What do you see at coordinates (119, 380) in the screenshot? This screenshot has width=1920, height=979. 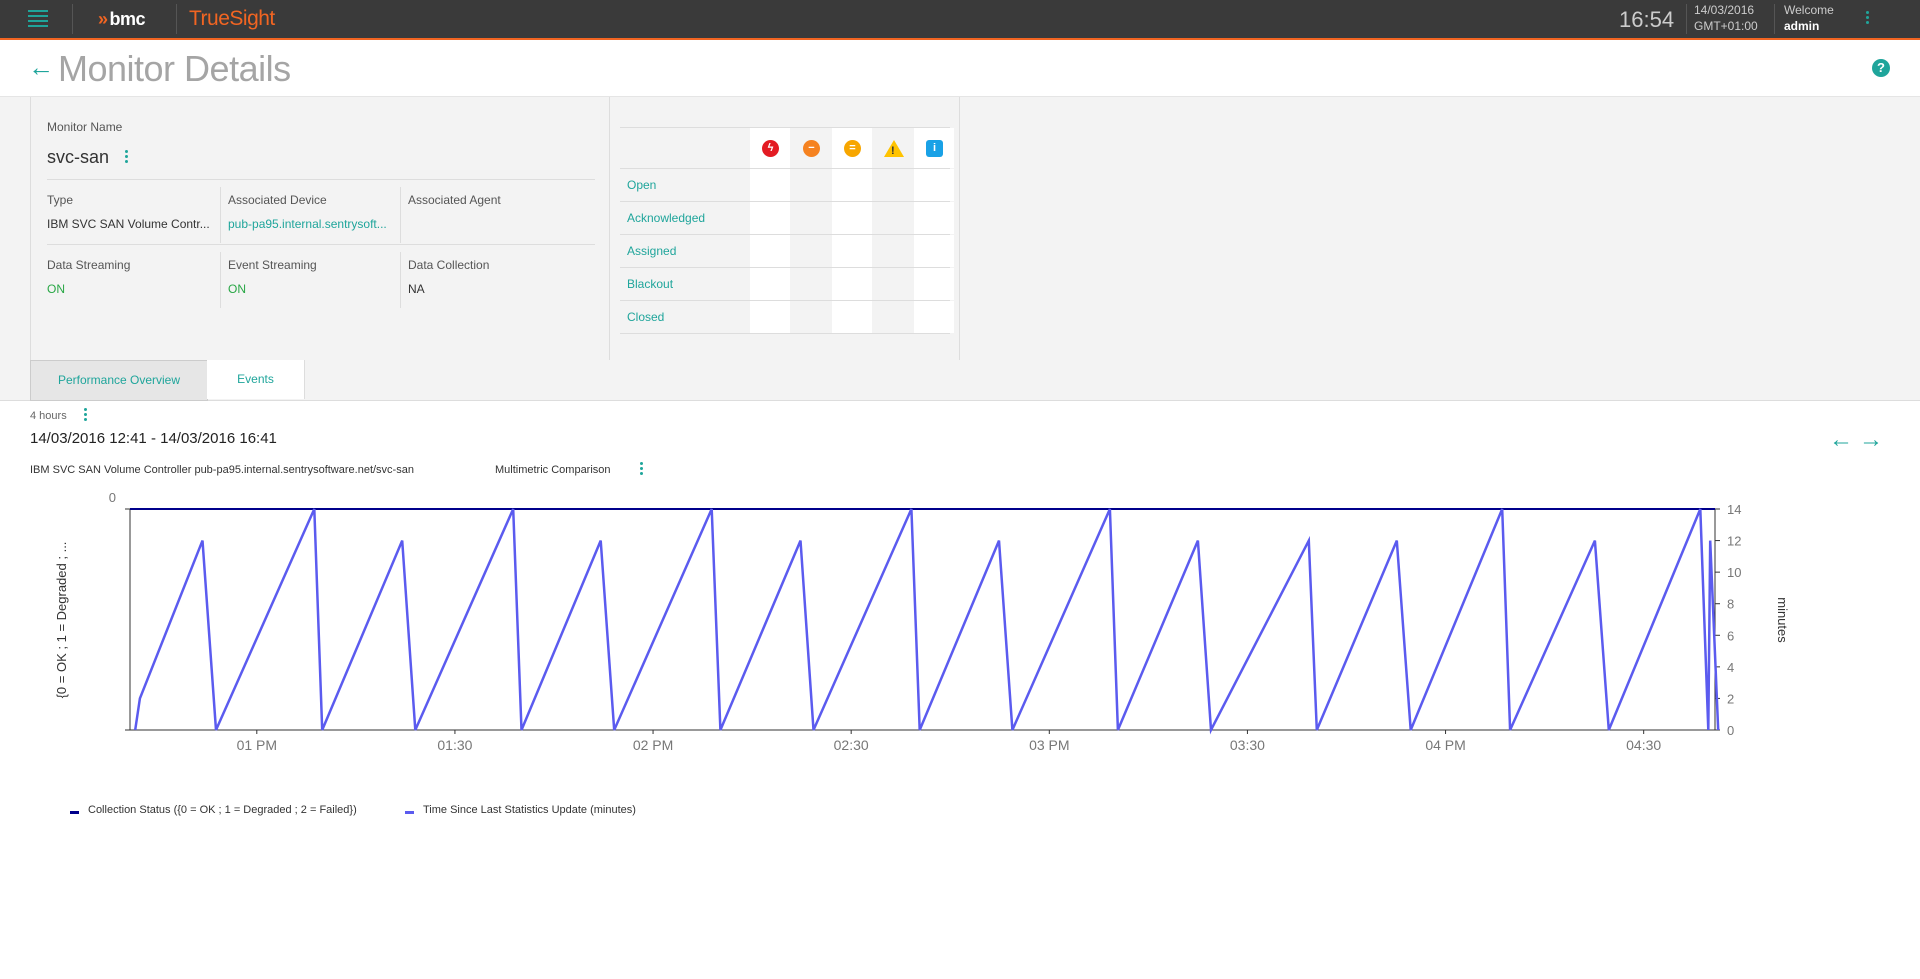 I see `tab-performance-overview: Performance Overview` at bounding box center [119, 380].